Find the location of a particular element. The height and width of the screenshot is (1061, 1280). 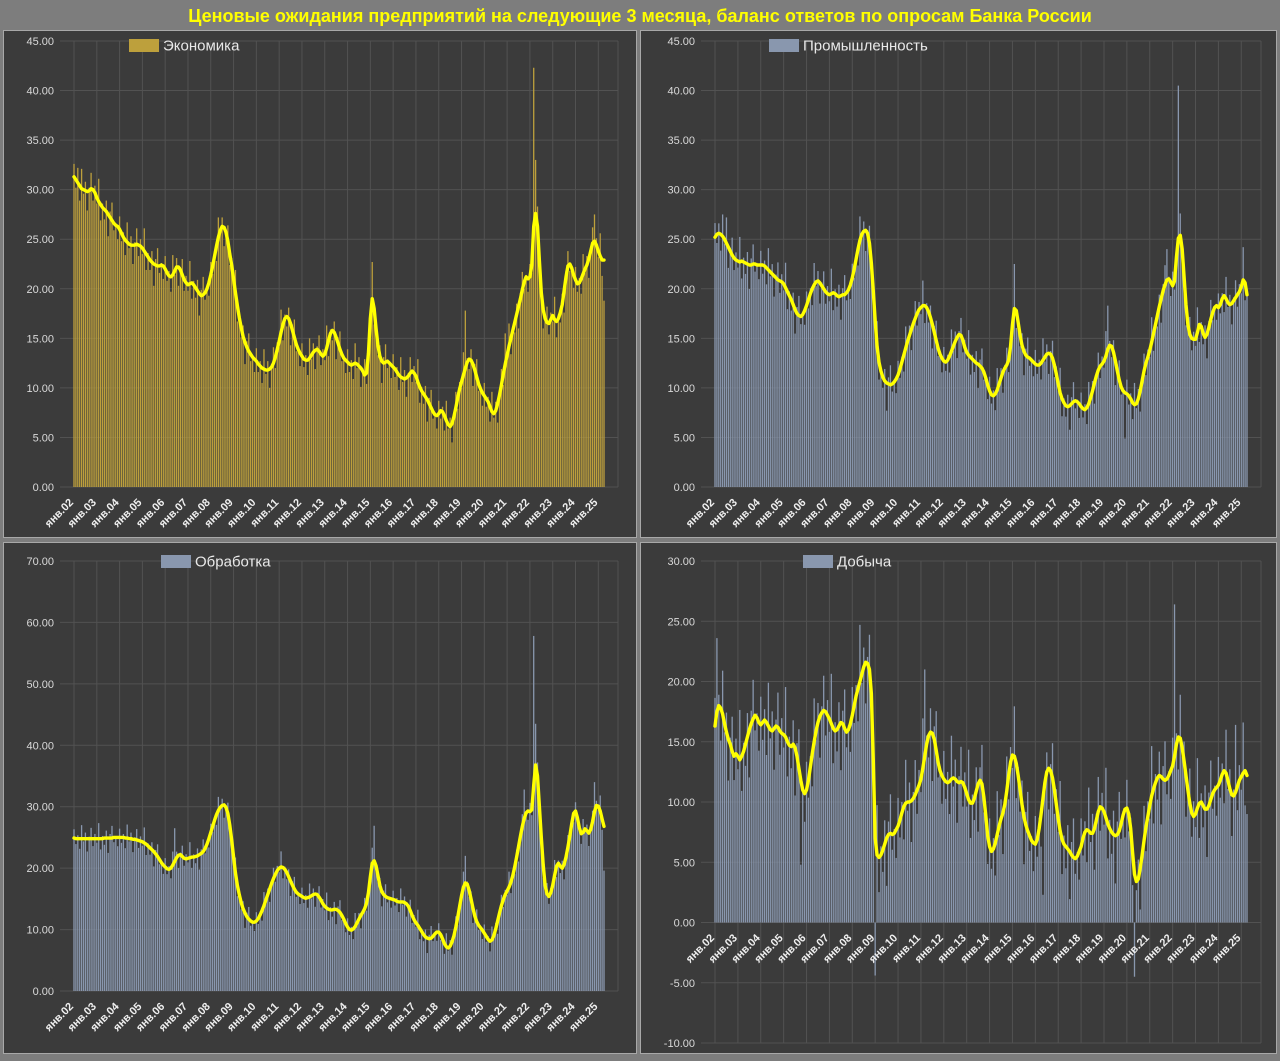

y-tick-label: 45.00 is located at coordinates (40, 42).